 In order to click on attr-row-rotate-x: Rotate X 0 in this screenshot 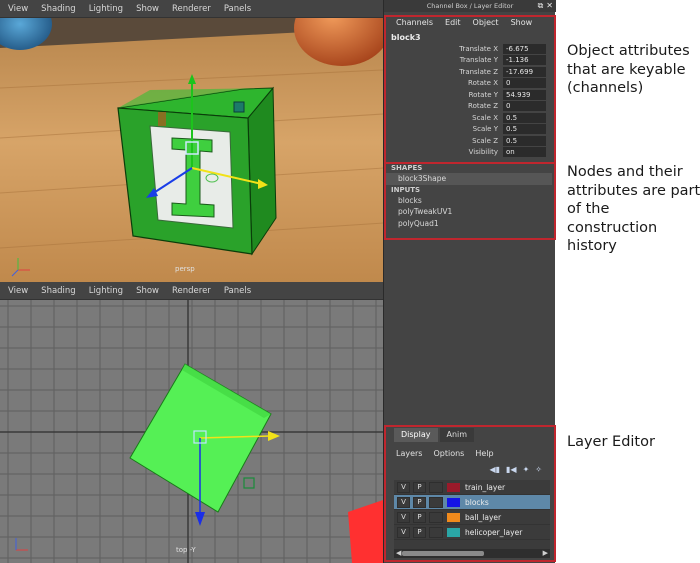, I will do `click(469, 84)`.